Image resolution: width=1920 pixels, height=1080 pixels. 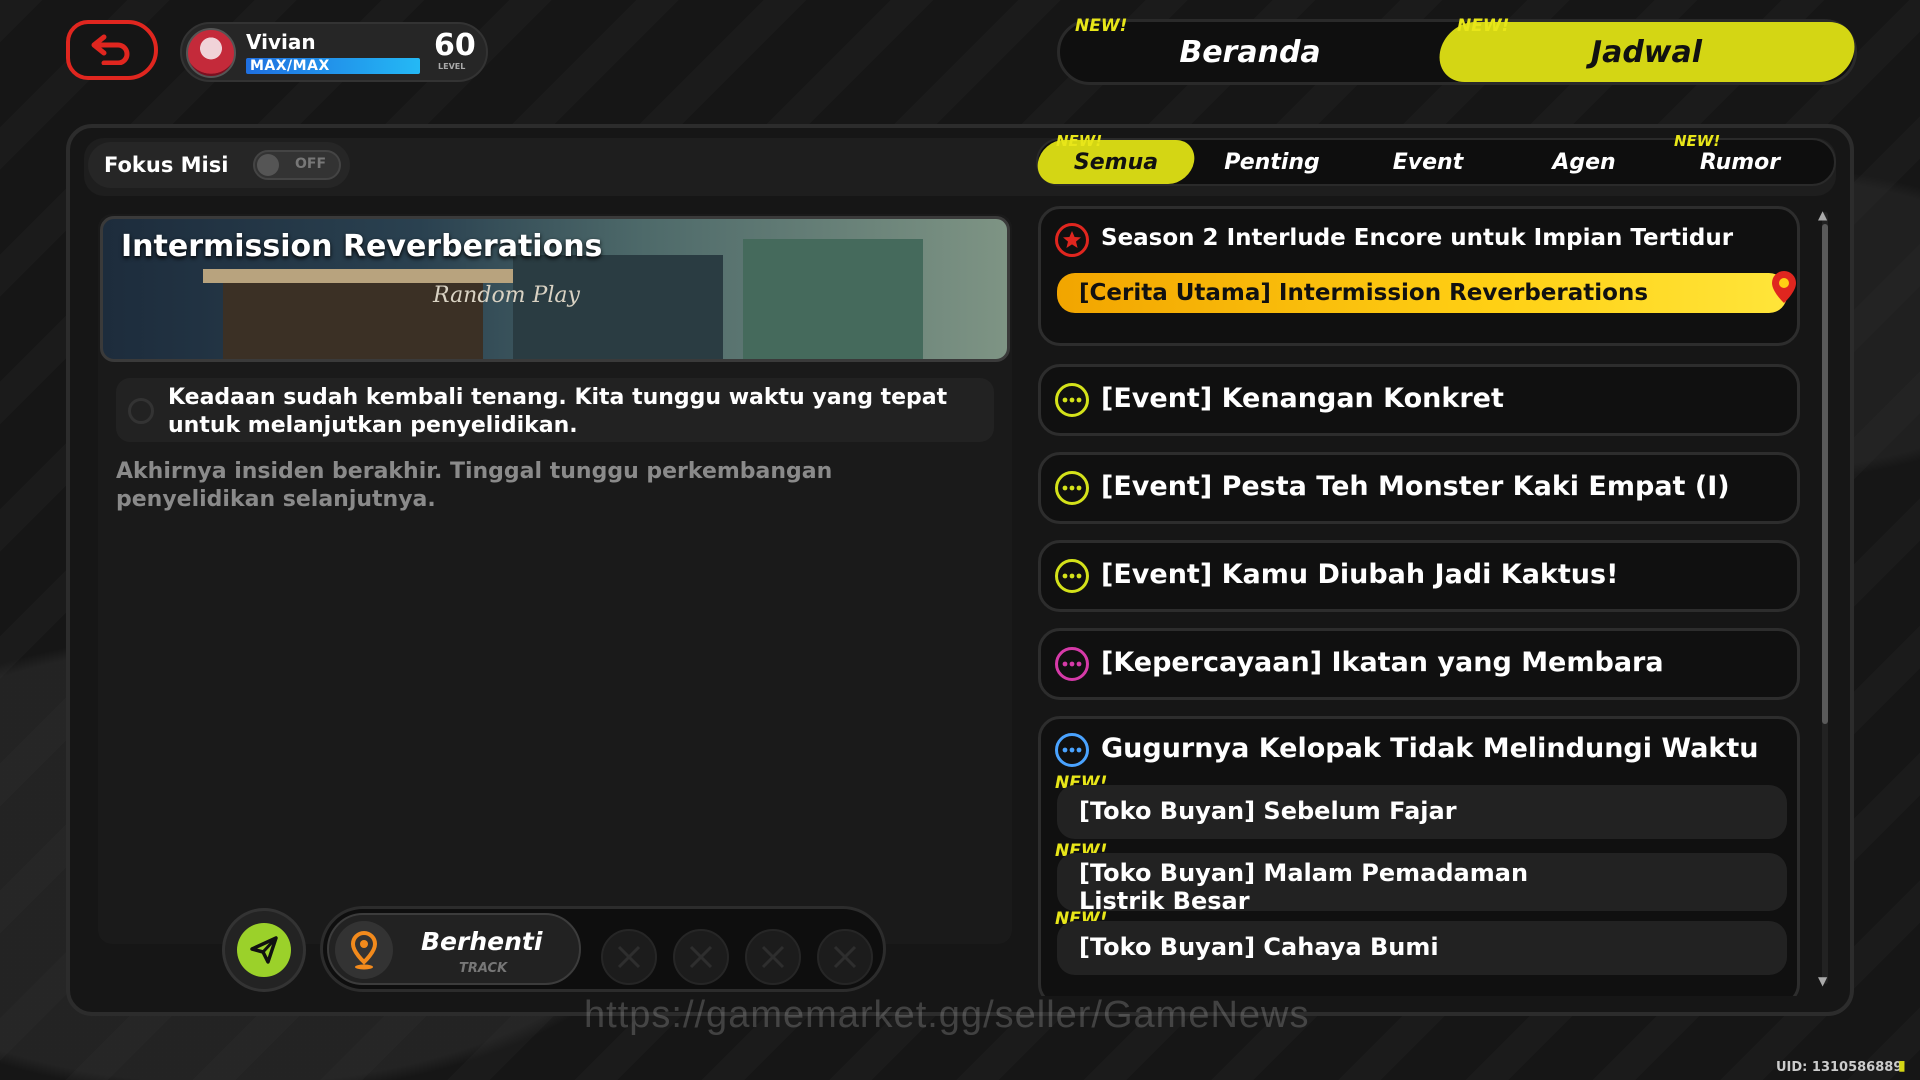 What do you see at coordinates (455, 45) in the screenshot?
I see `player-level: 60` at bounding box center [455, 45].